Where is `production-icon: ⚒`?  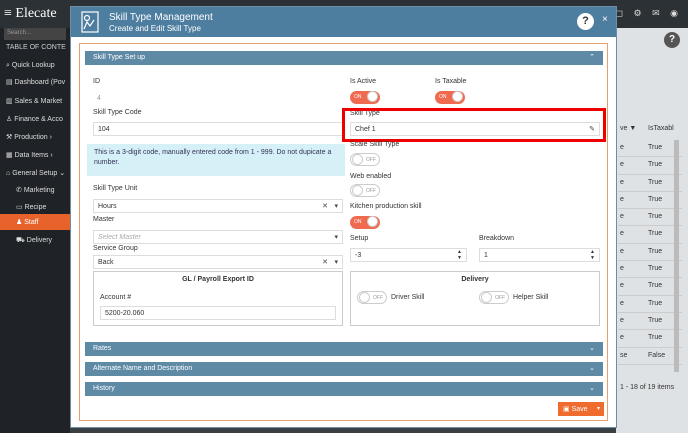
production-icon: ⚒ is located at coordinates (9, 137).